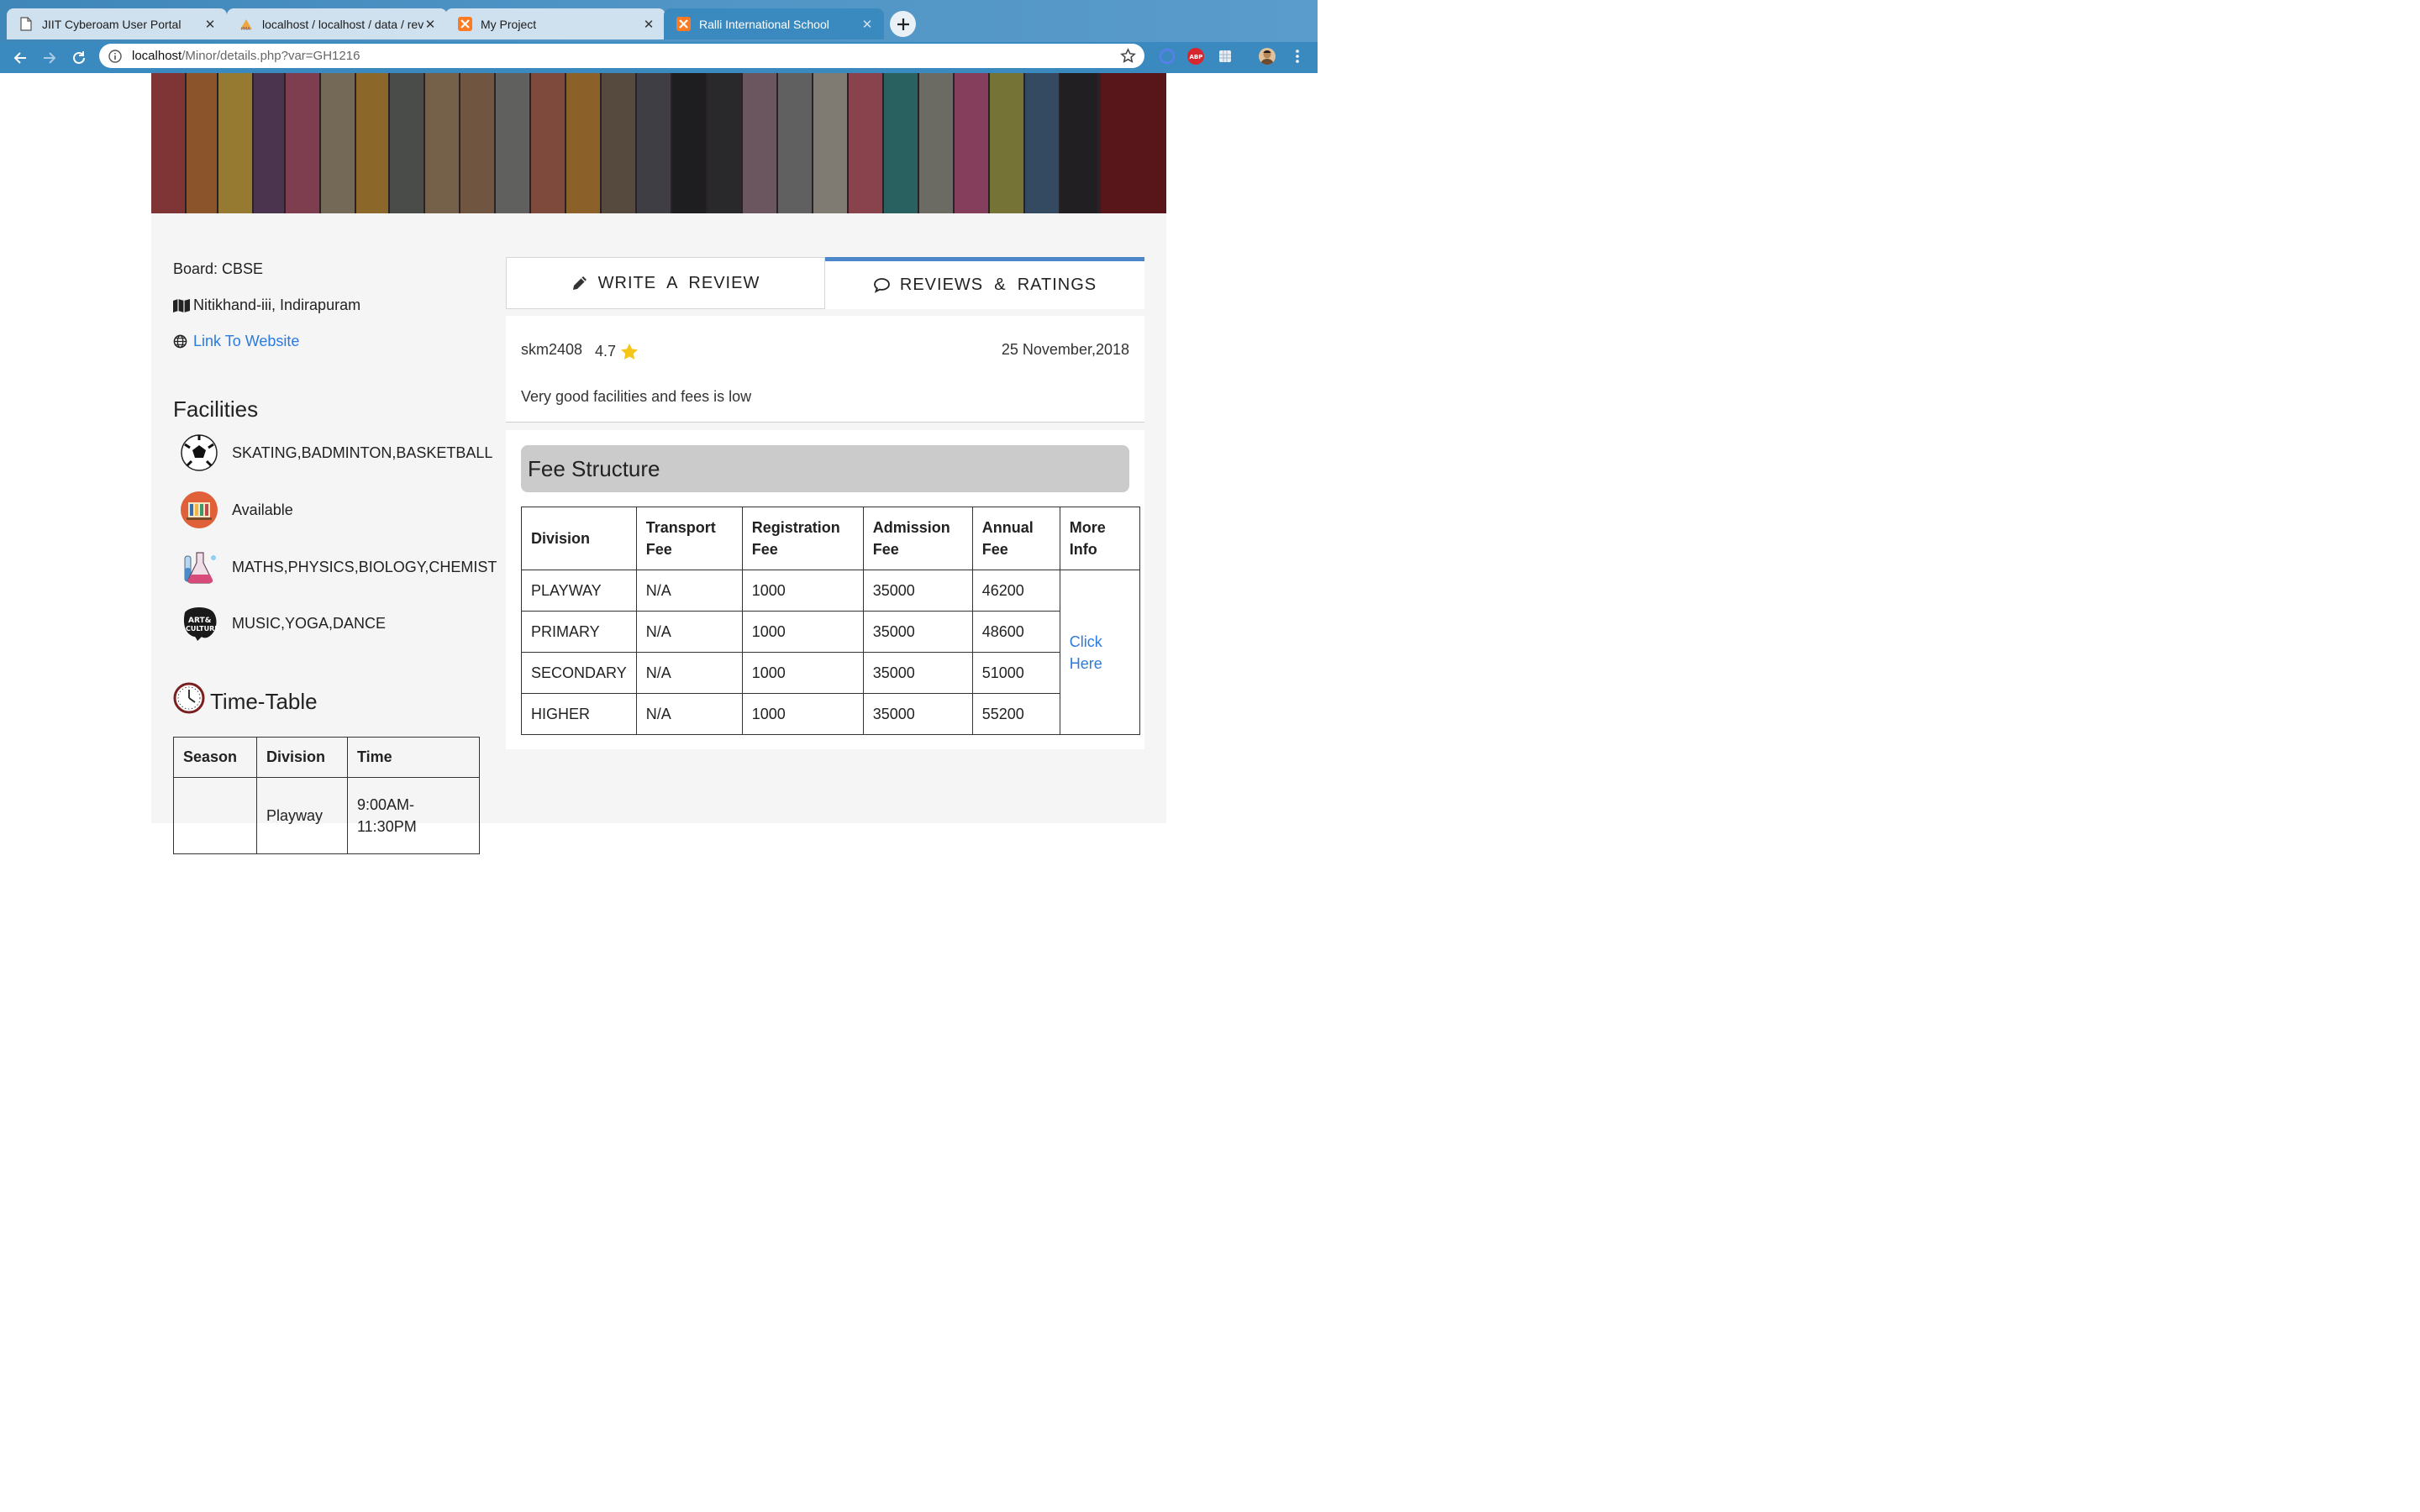  I want to click on svg-text: PMA, so click(246, 29).